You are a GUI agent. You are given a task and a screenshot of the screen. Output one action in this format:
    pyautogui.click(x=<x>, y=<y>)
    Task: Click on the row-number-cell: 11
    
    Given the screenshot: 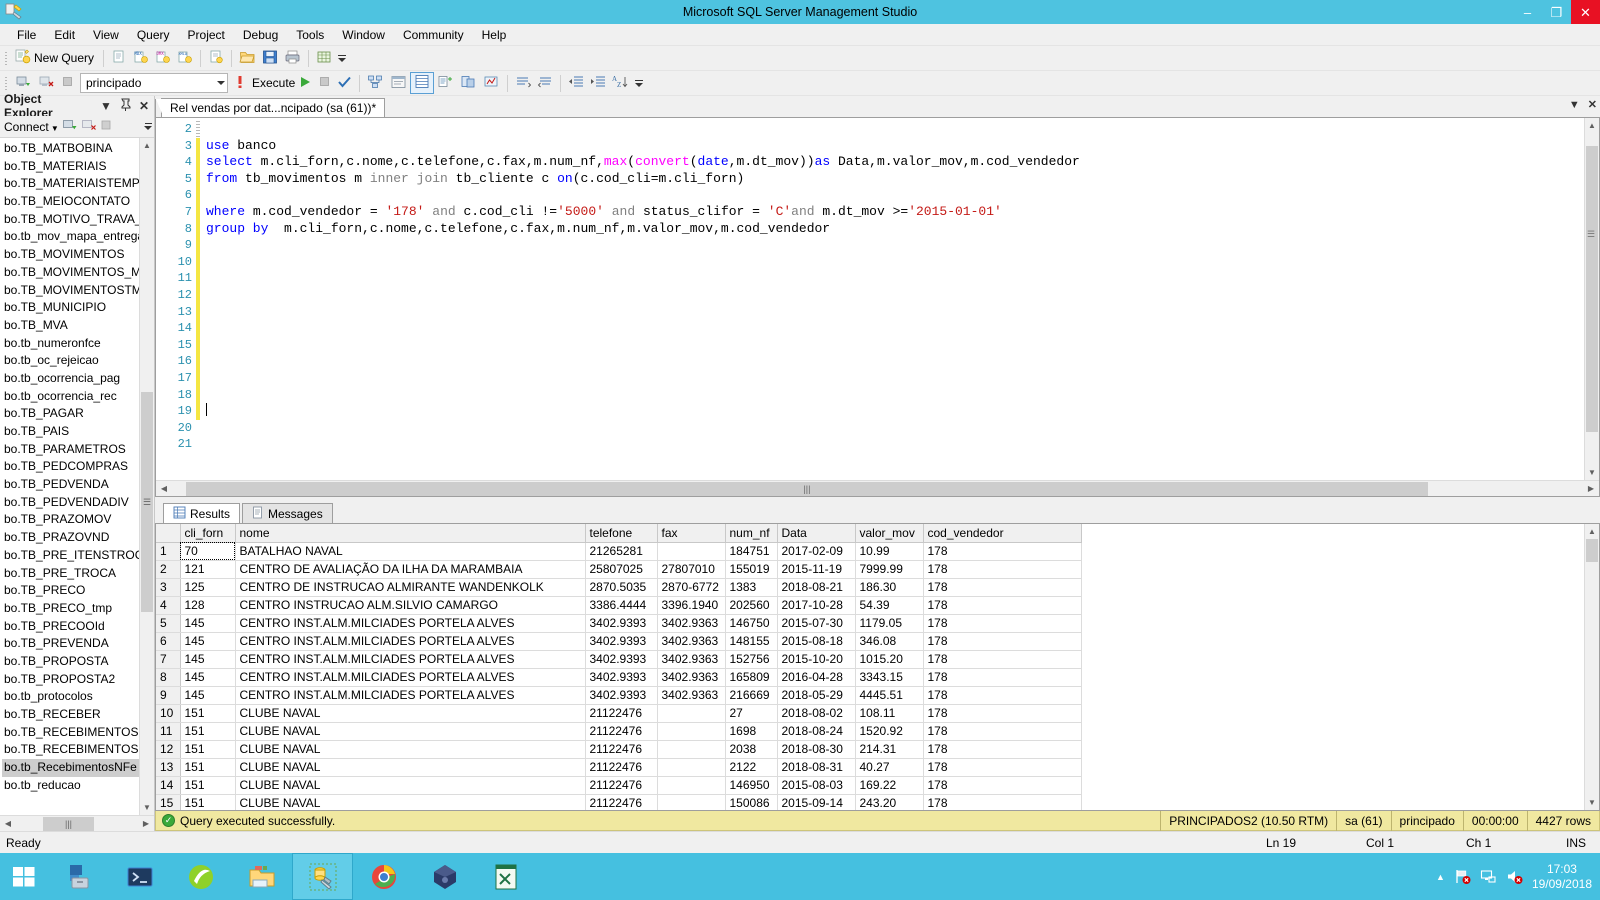 What is the action you would take?
    pyautogui.click(x=168, y=731)
    